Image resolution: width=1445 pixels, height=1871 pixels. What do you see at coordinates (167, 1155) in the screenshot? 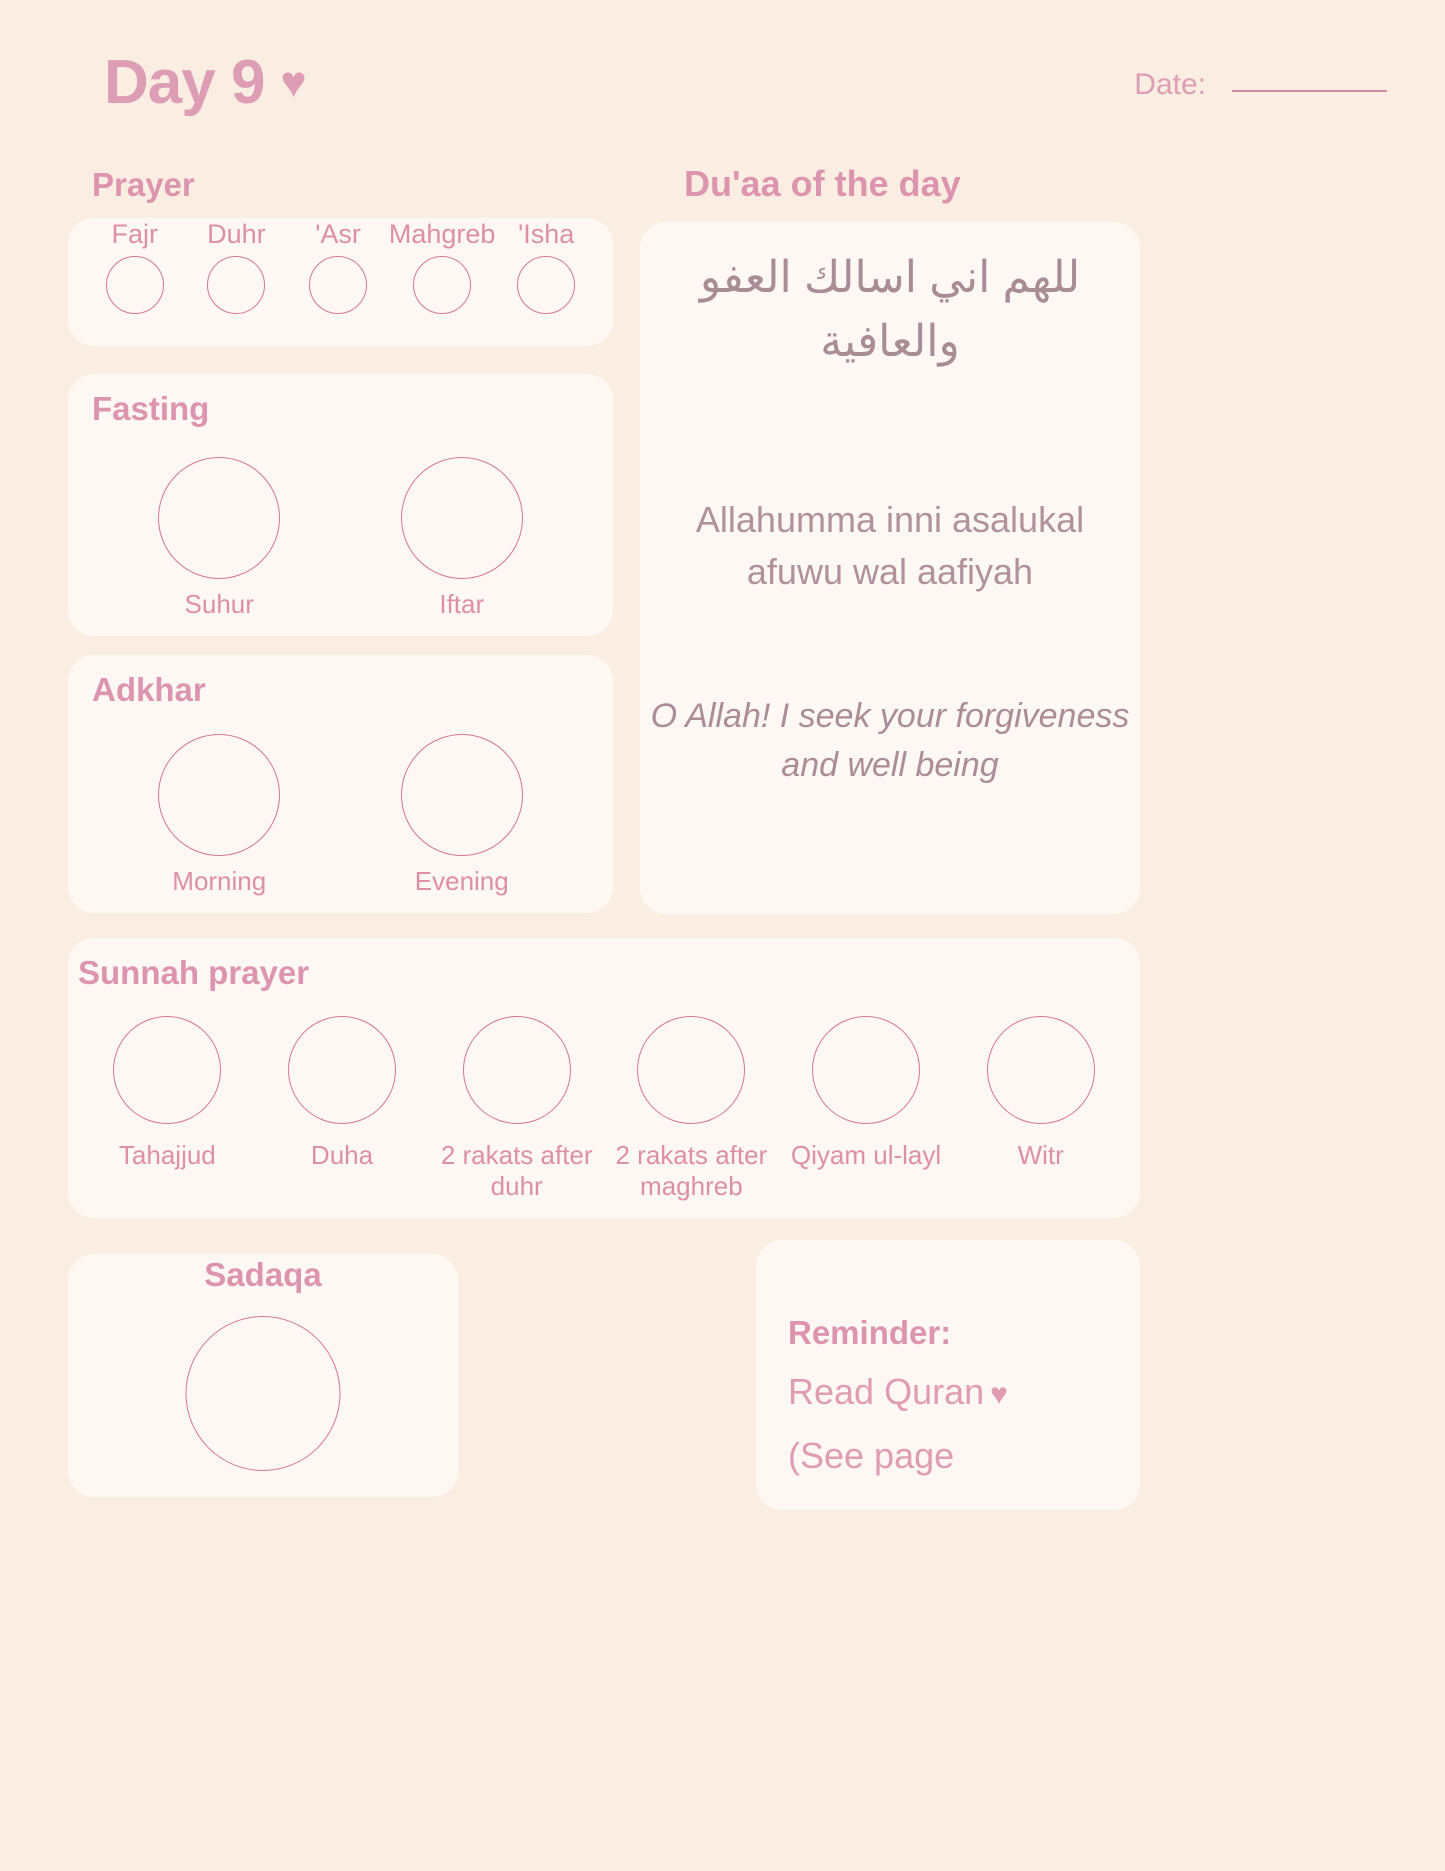
I see `sunnah-label: Tahajjud` at bounding box center [167, 1155].